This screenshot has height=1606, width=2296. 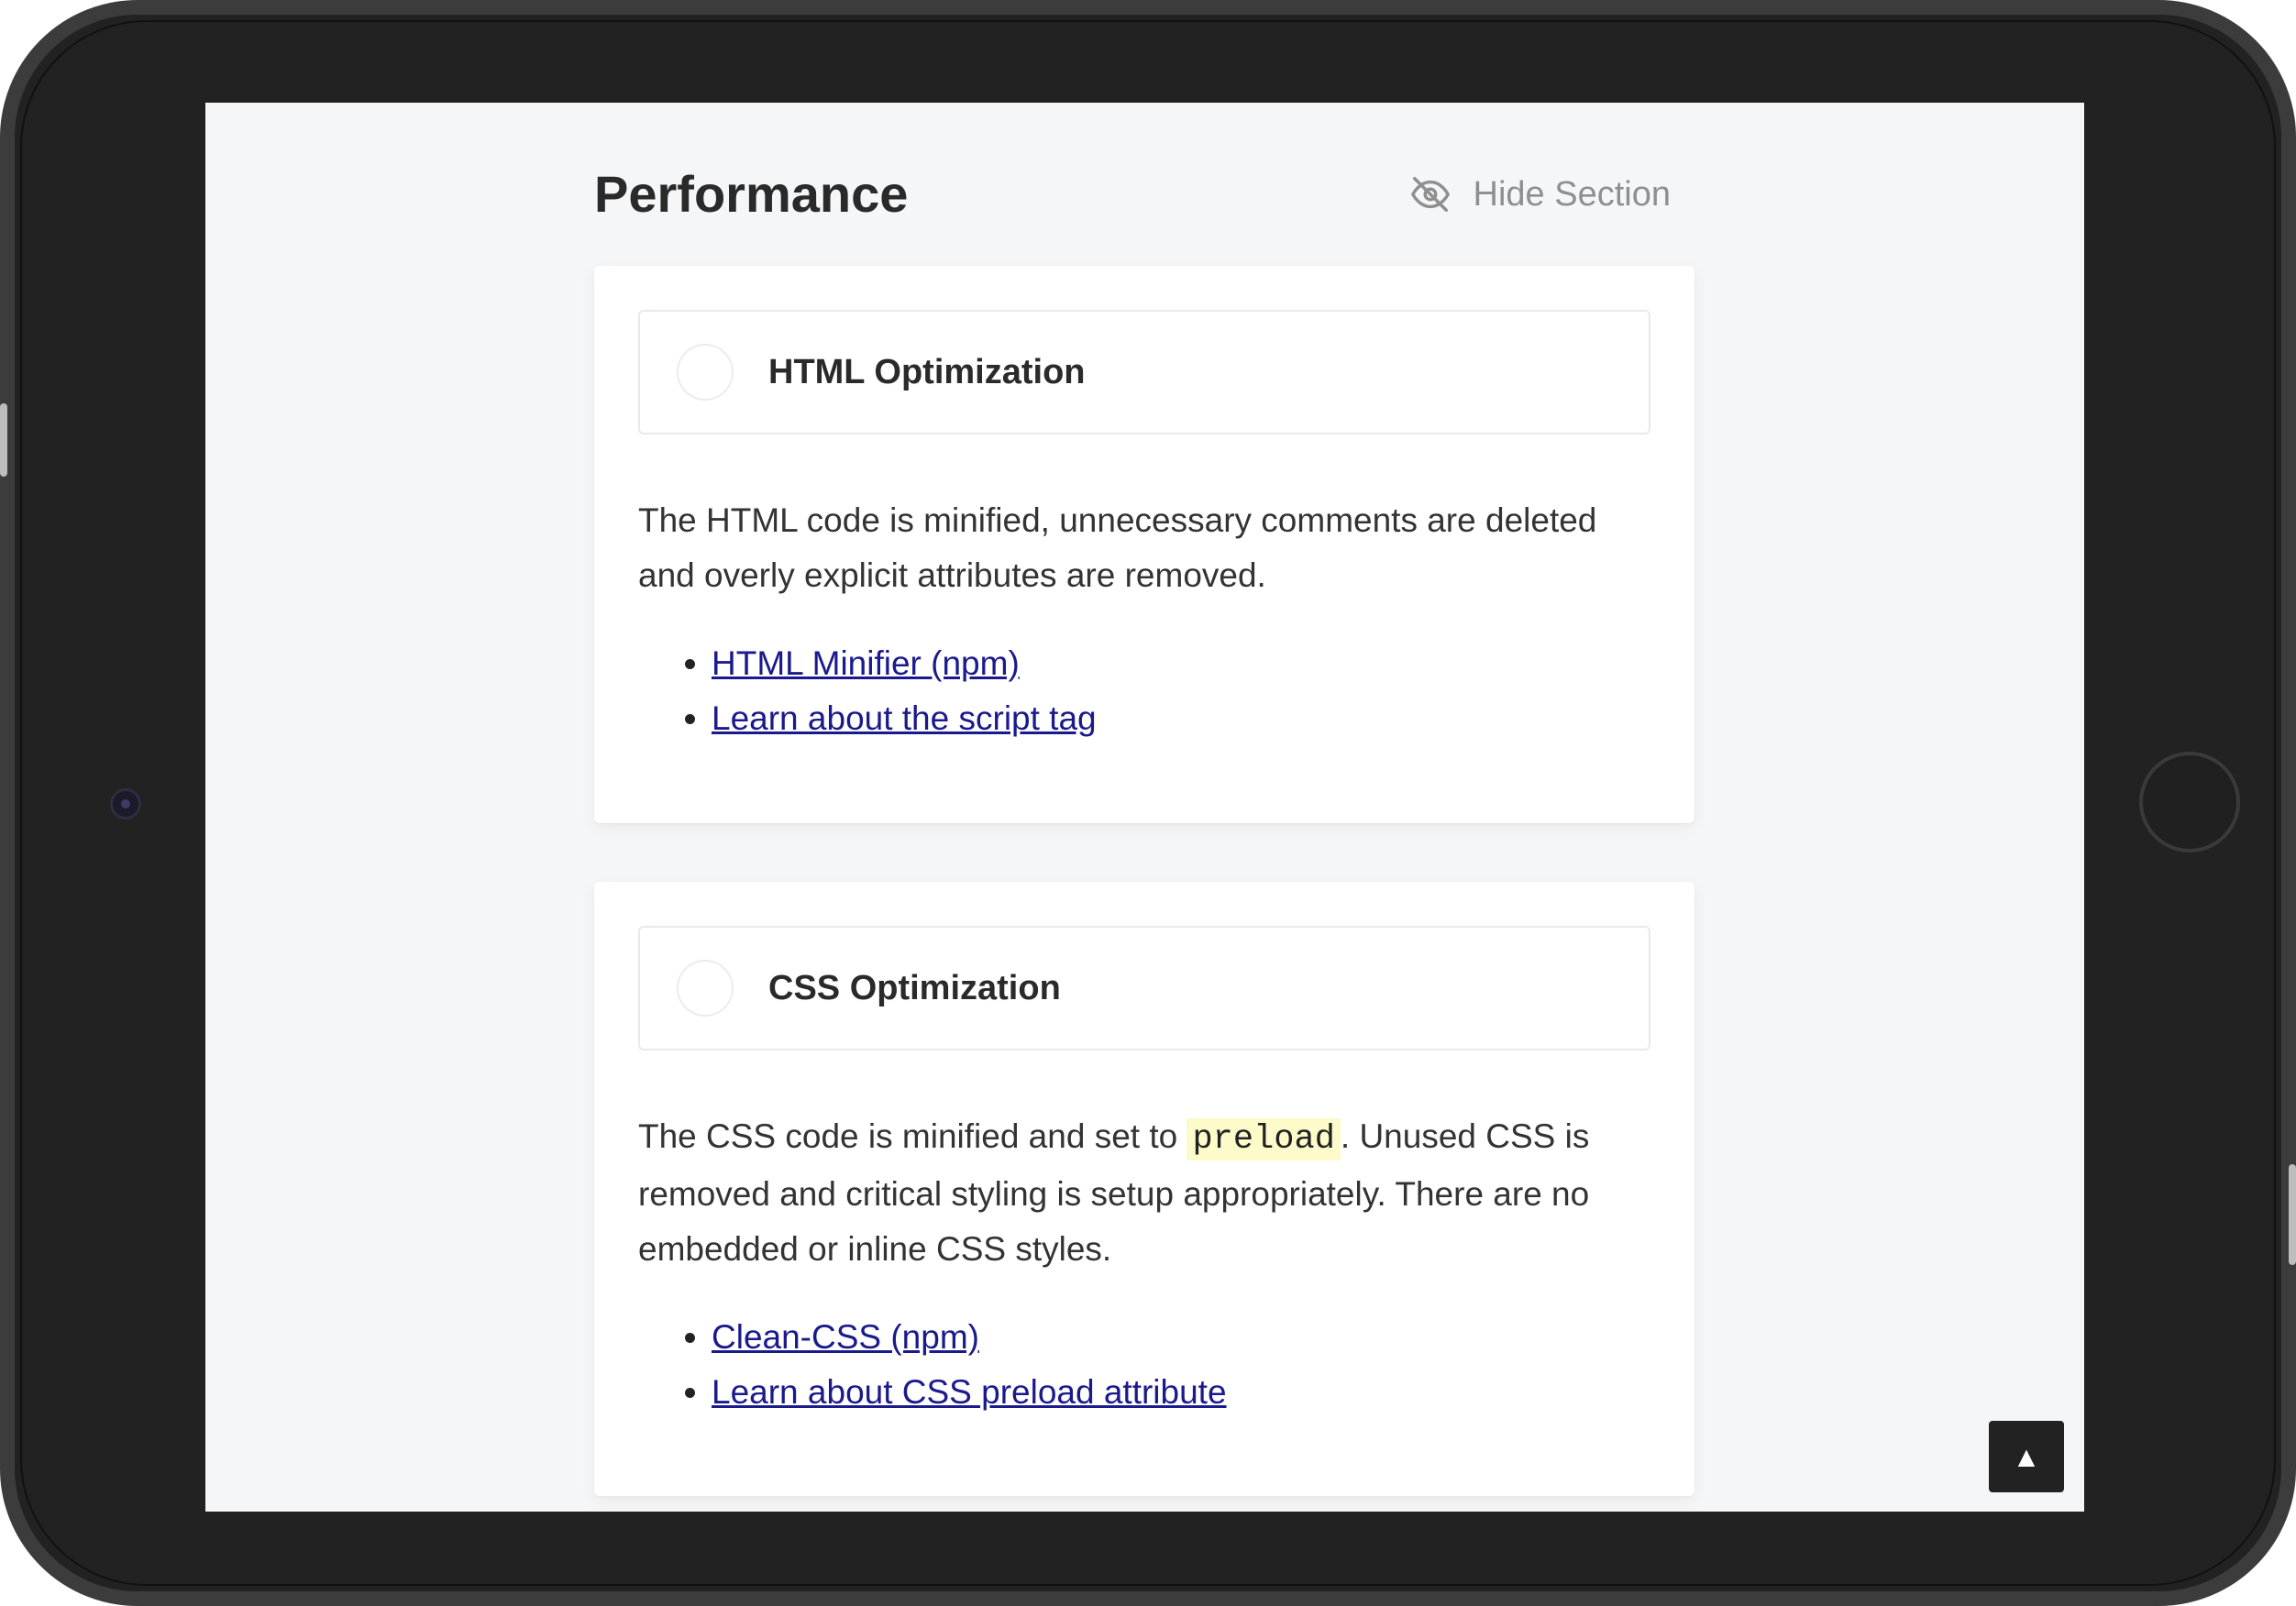 I want to click on scroll-to-top-button: ▲, so click(x=2026, y=1456).